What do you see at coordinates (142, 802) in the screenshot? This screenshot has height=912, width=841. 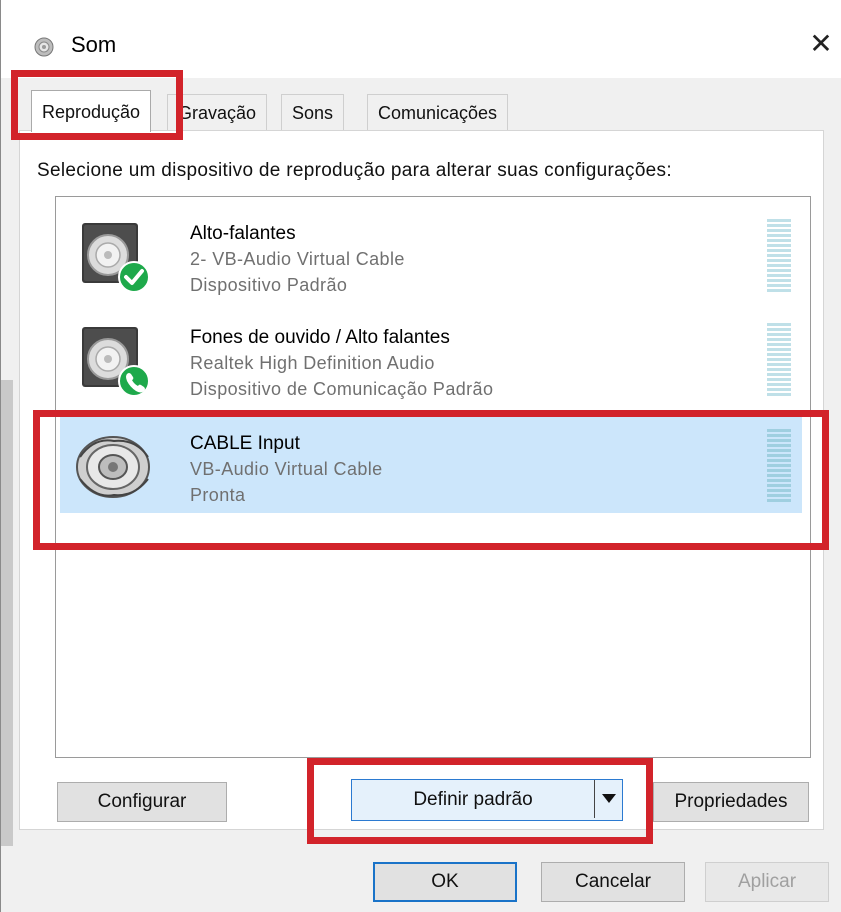 I see `configure-button: Configurar` at bounding box center [142, 802].